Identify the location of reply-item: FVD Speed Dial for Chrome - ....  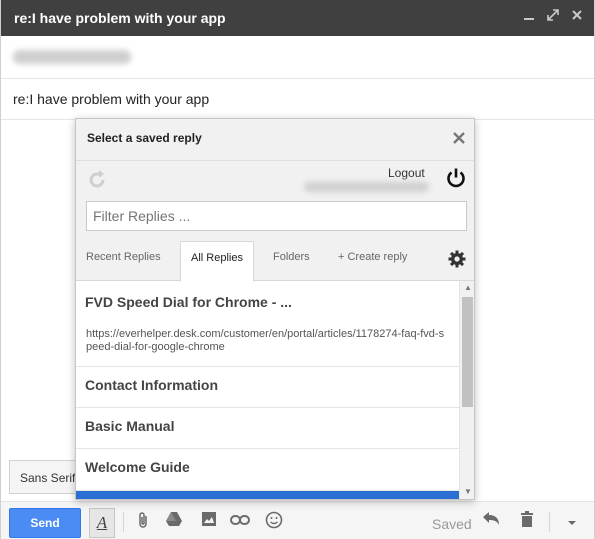
(267, 300).